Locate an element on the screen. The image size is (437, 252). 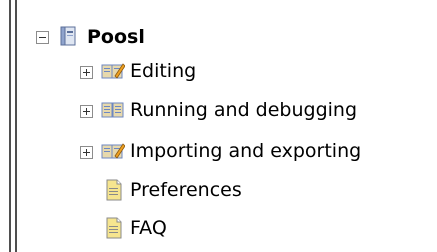
tree-item-label: Importing and exporting is located at coordinates (246, 151).